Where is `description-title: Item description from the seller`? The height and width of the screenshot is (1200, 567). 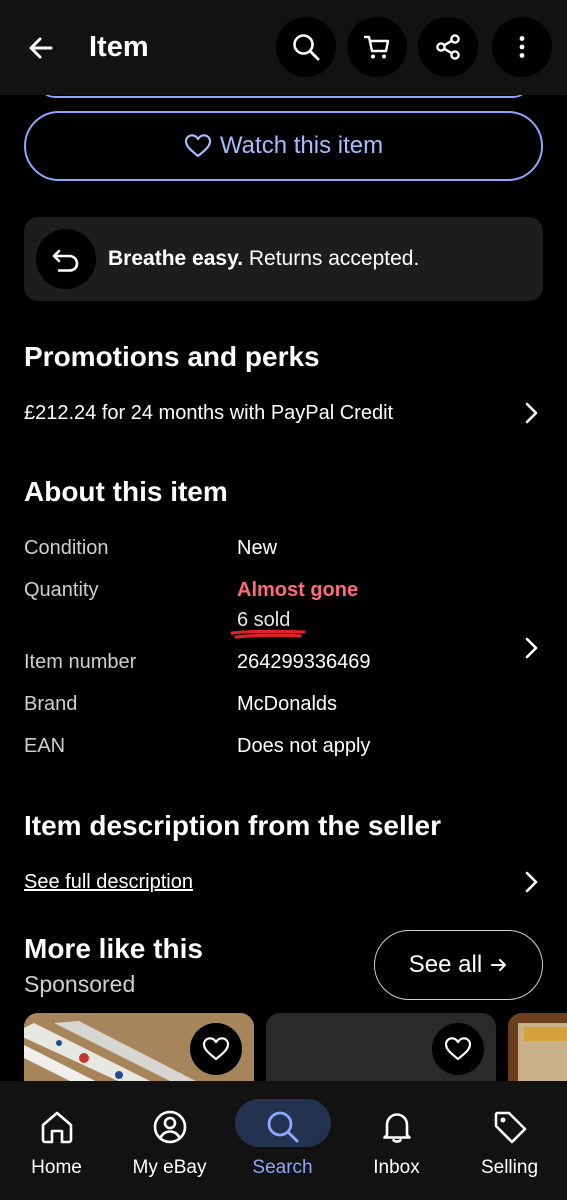
description-title: Item description from the seller is located at coordinates (232, 825).